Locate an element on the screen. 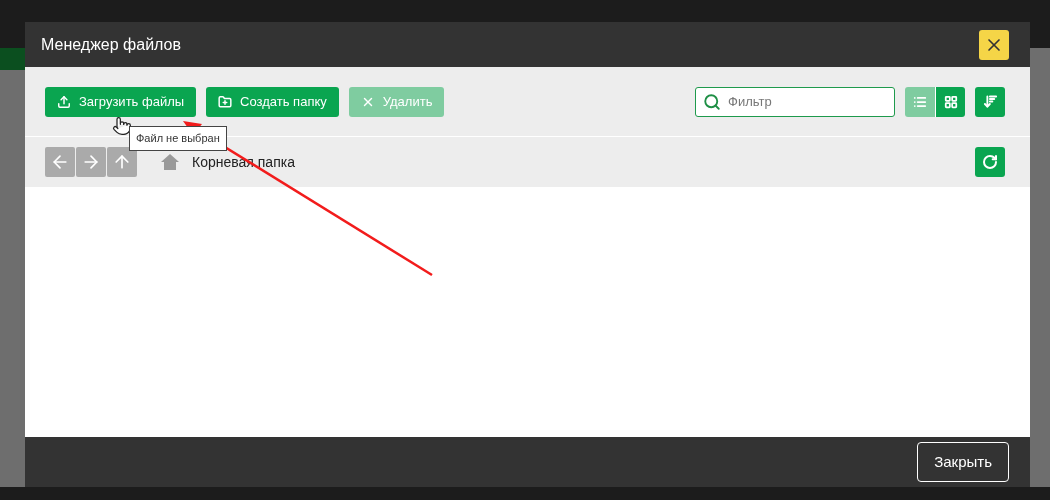 The image size is (1050, 500). list-icon is located at coordinates (920, 101).